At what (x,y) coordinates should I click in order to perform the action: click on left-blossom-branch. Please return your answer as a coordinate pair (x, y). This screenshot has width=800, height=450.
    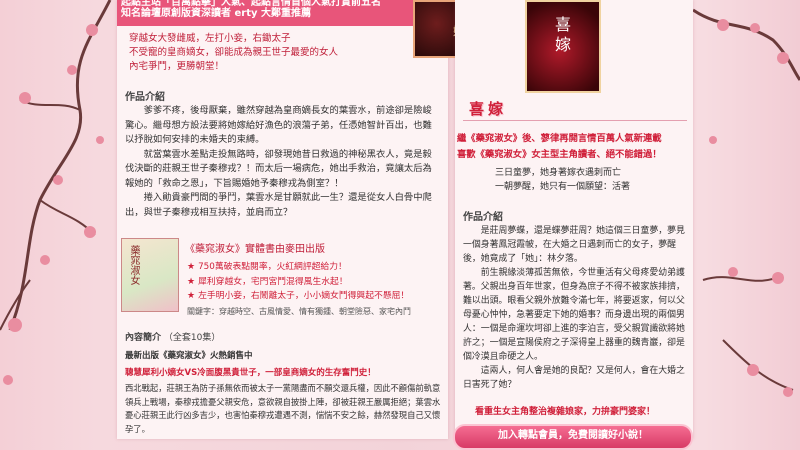
    Looking at the image, I should click on (56, 192).